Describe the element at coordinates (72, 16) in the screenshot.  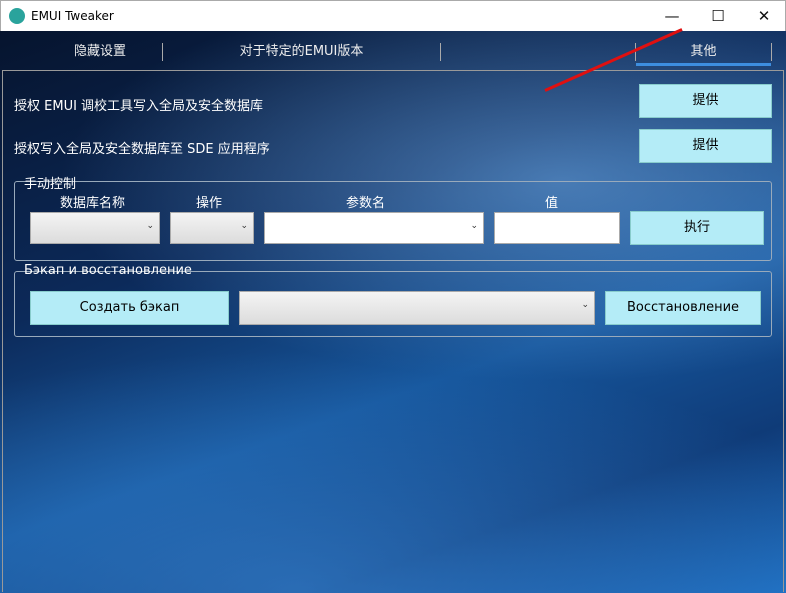
I see `window-title: EMUI Tweaker` at that location.